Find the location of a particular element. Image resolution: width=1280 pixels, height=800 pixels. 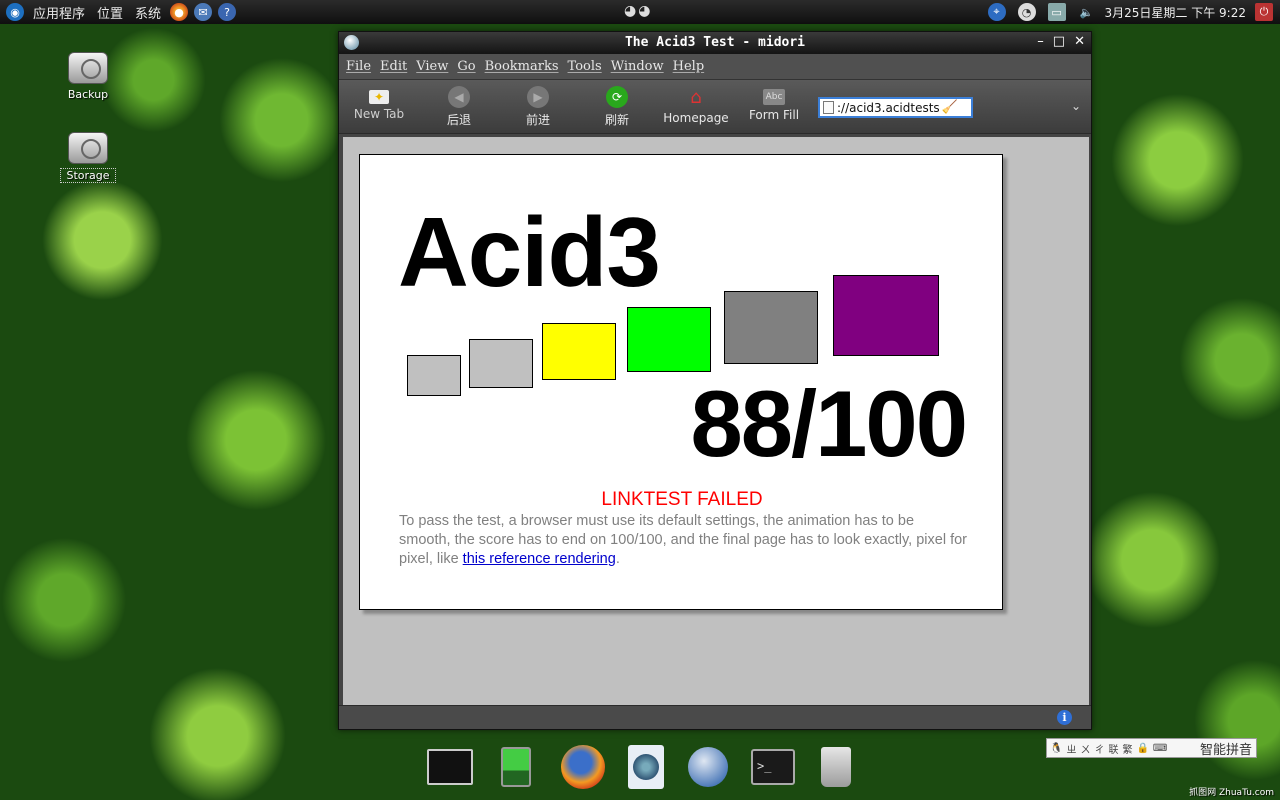

places-menu: 位置 is located at coordinates (110, 12).